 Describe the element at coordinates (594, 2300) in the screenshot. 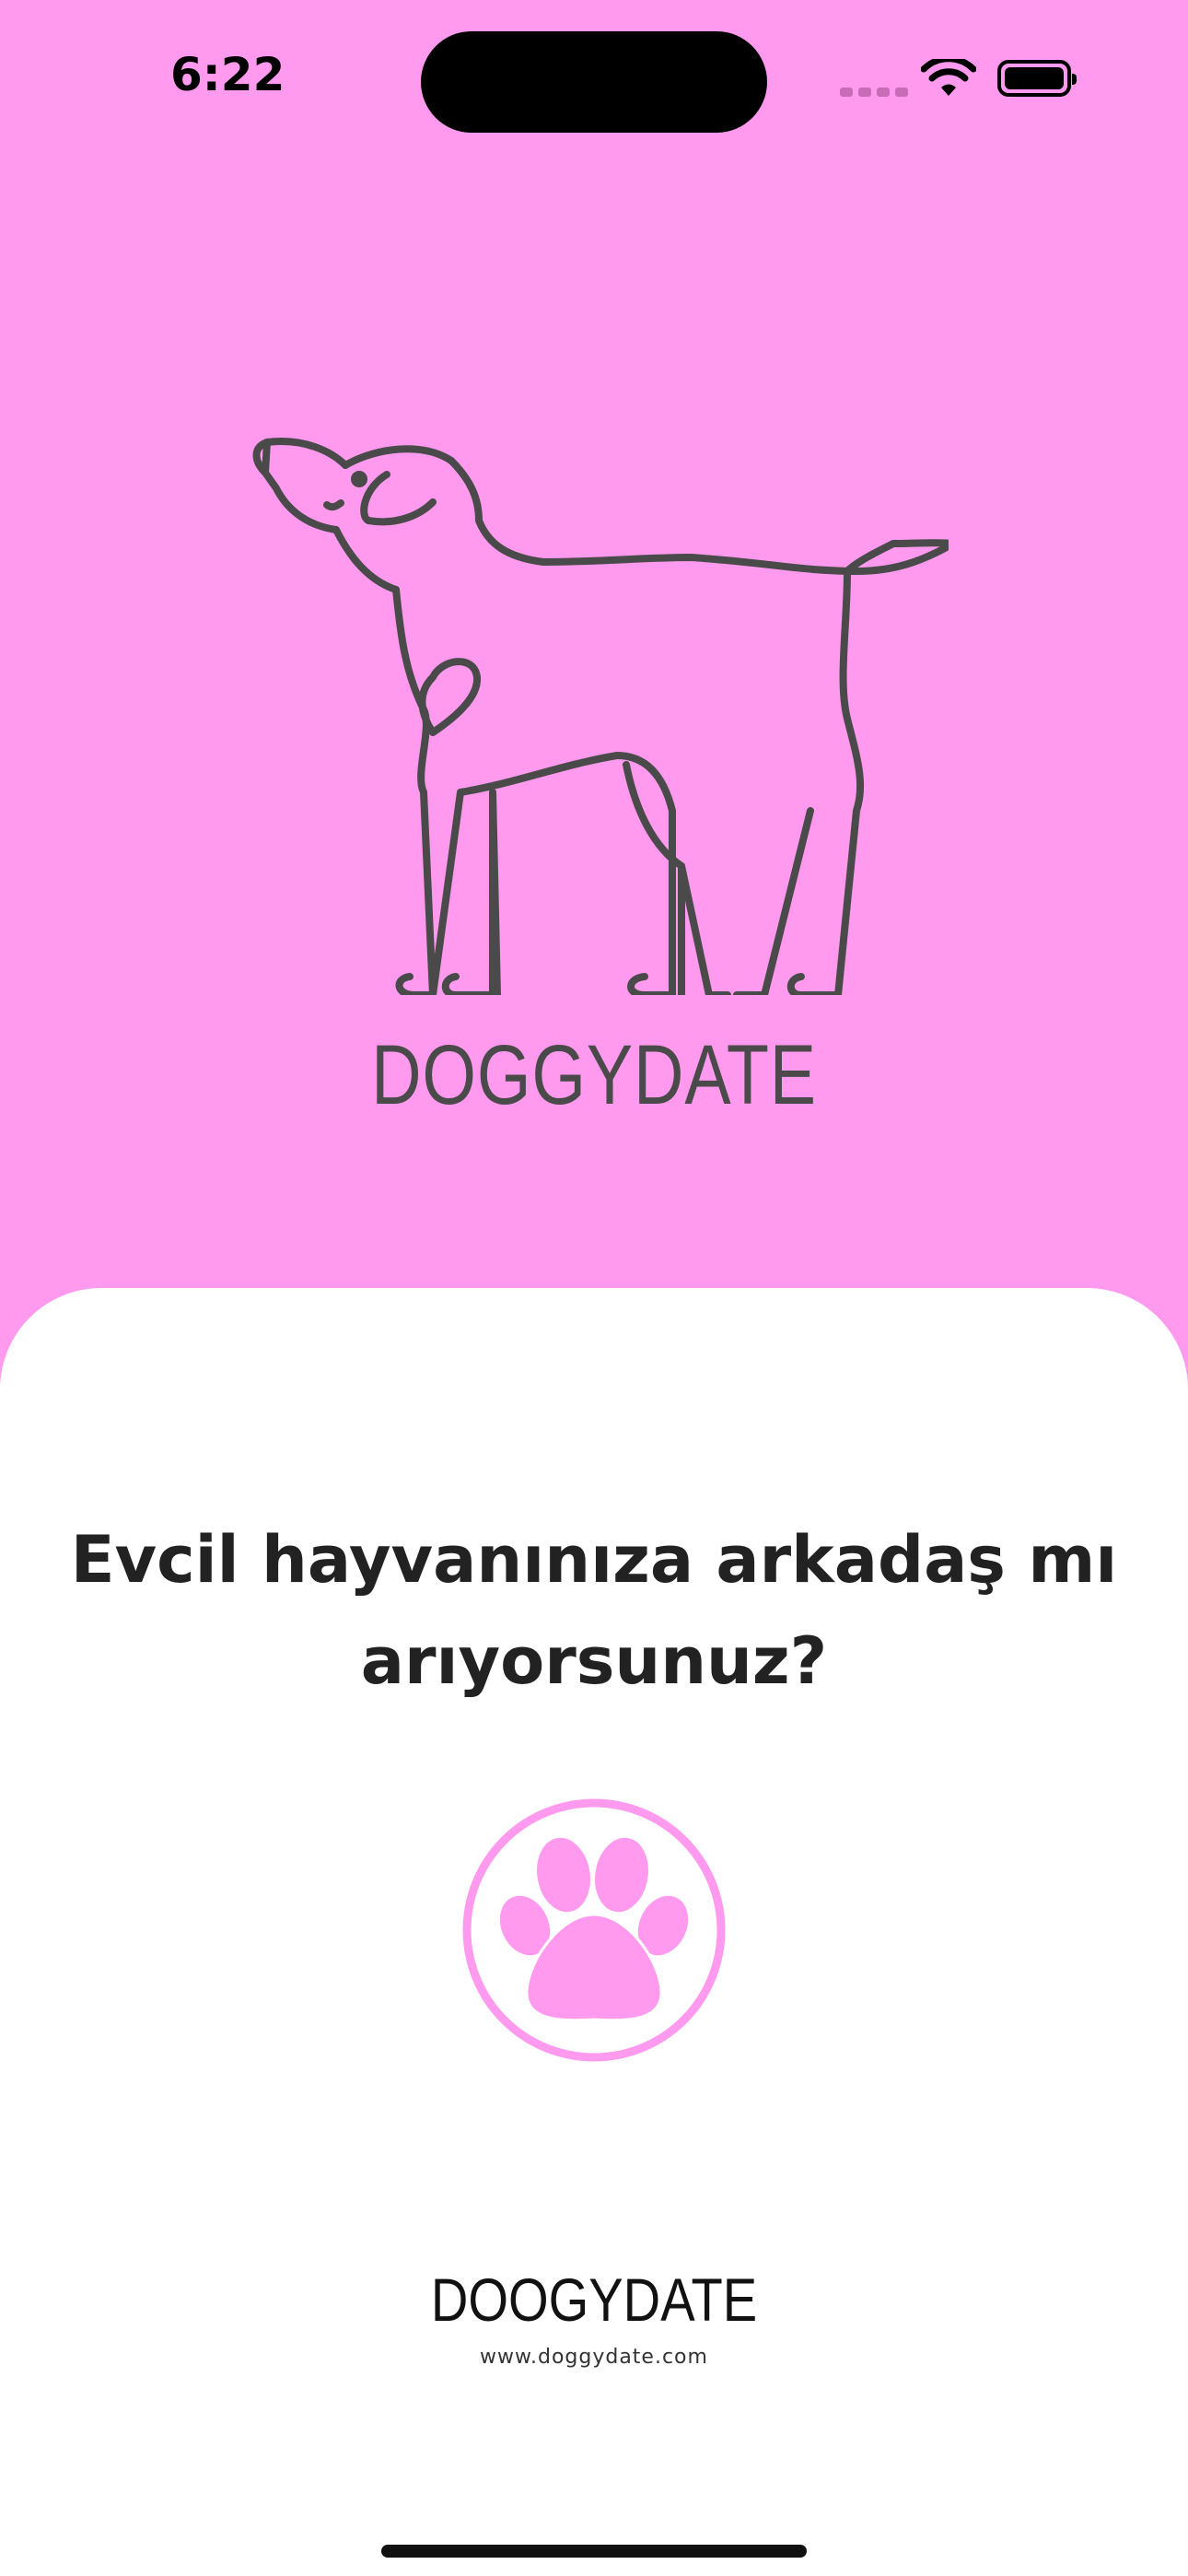

I see `footer-brand: DOOGYDATE` at that location.